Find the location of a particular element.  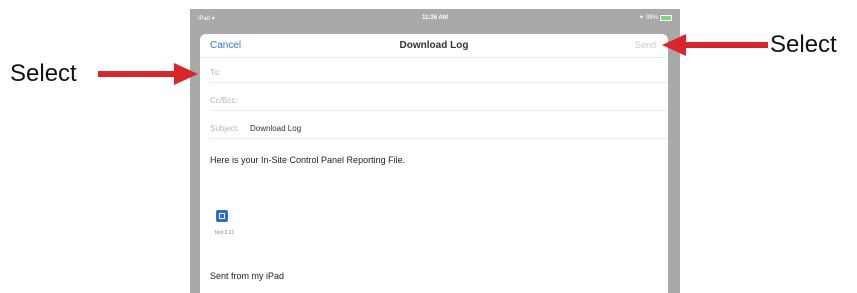

attachment-name: Test 3.21 is located at coordinates (224, 233).